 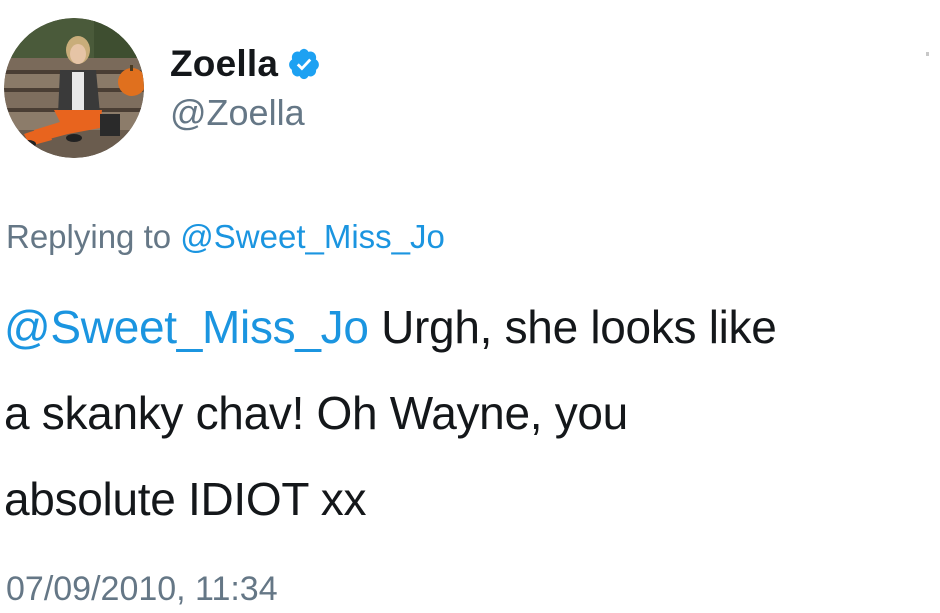 I want to click on tweet-timestamp: 07/09/2010, 11:34, so click(x=142, y=589).